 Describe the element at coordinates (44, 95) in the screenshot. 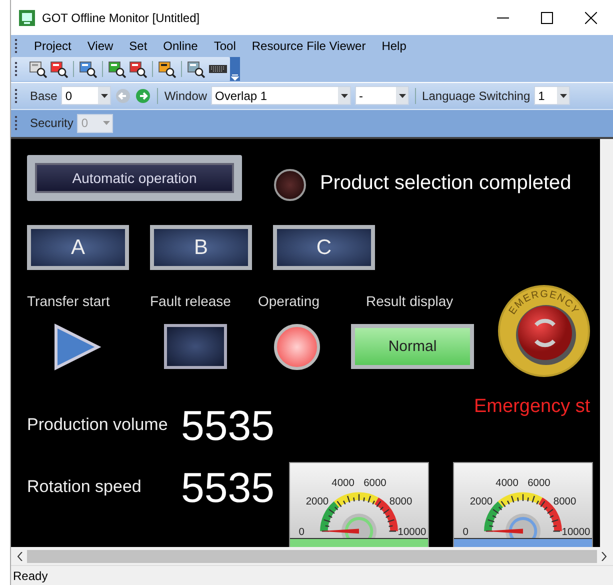

I see `base-label: Base` at that location.